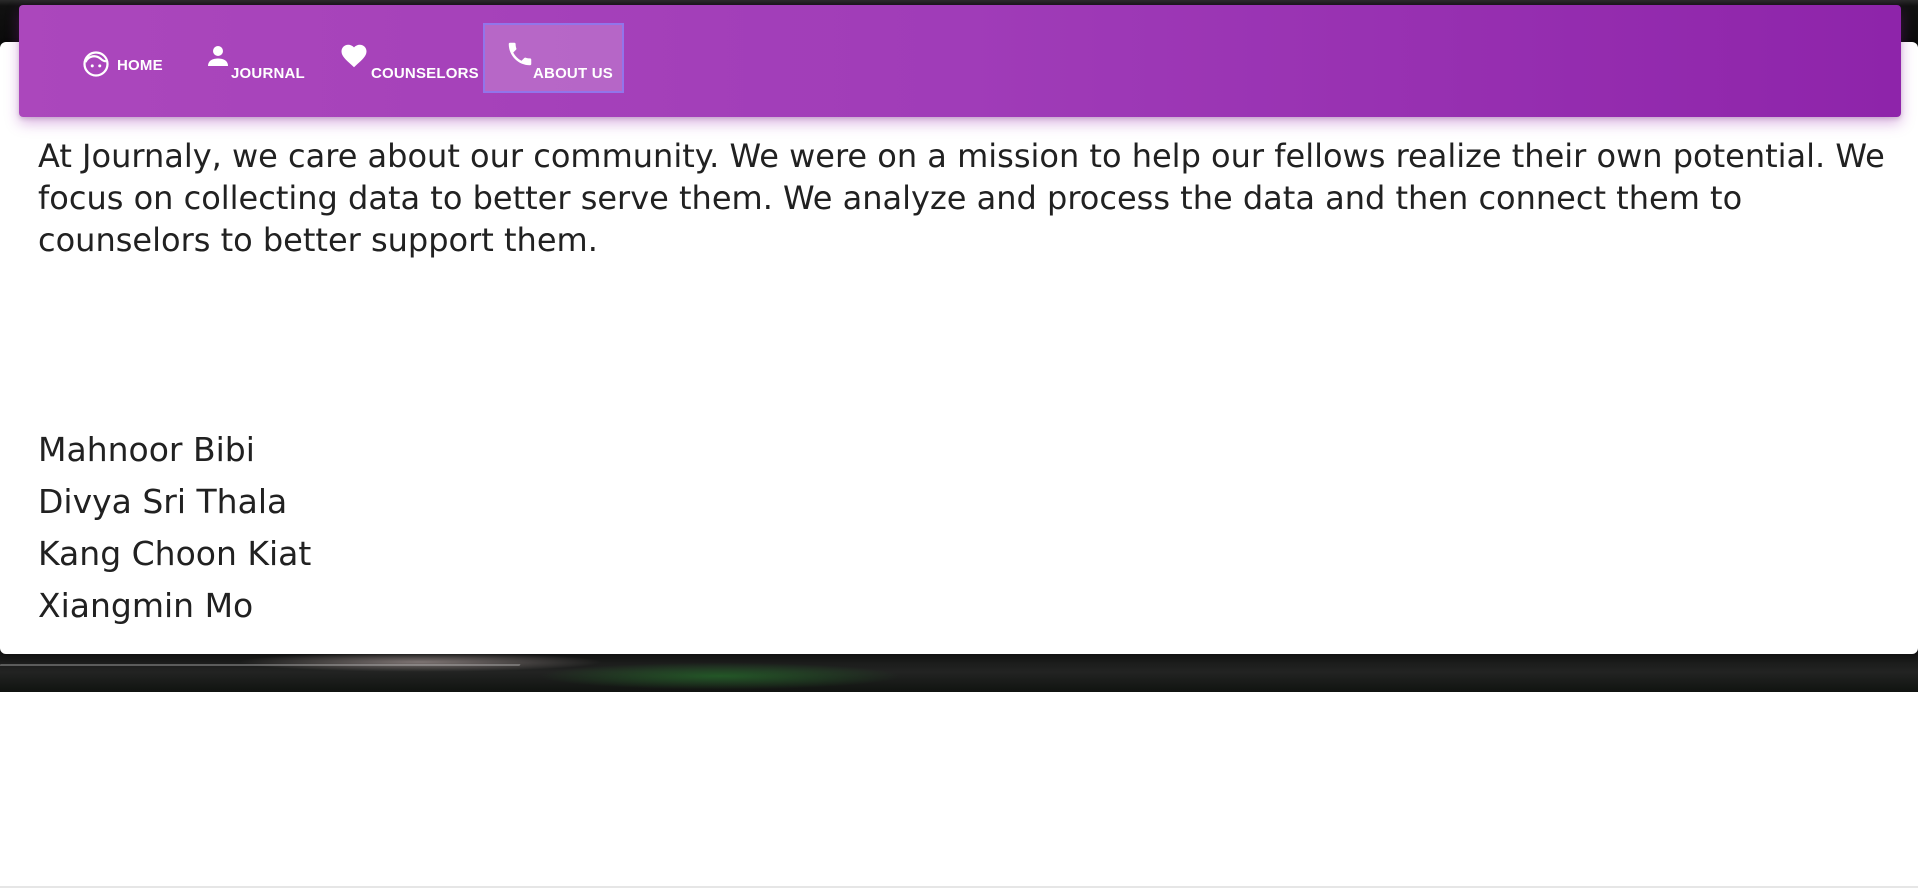 Image resolution: width=1918 pixels, height=888 pixels. I want to click on nav-home-label: HOME, so click(140, 65).